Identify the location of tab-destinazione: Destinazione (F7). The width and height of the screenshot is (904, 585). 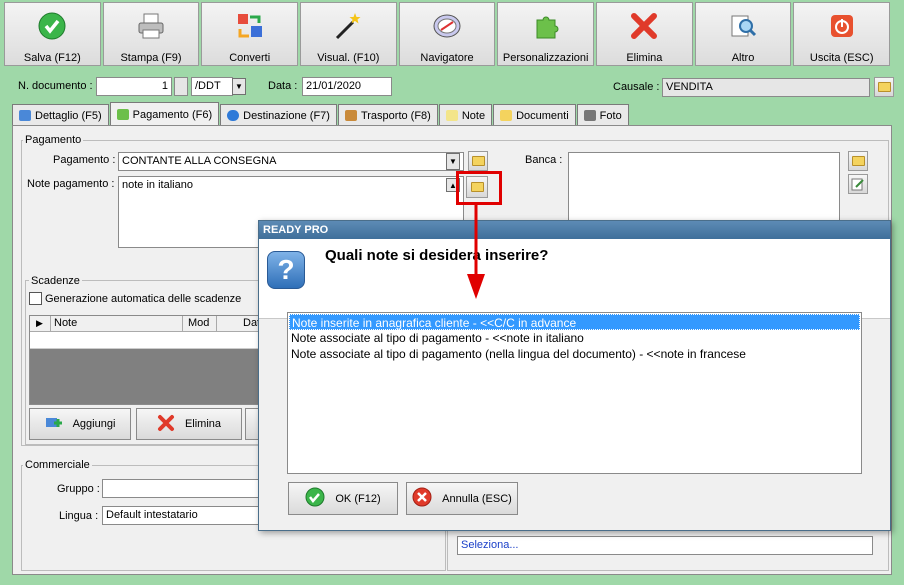
(278, 115).